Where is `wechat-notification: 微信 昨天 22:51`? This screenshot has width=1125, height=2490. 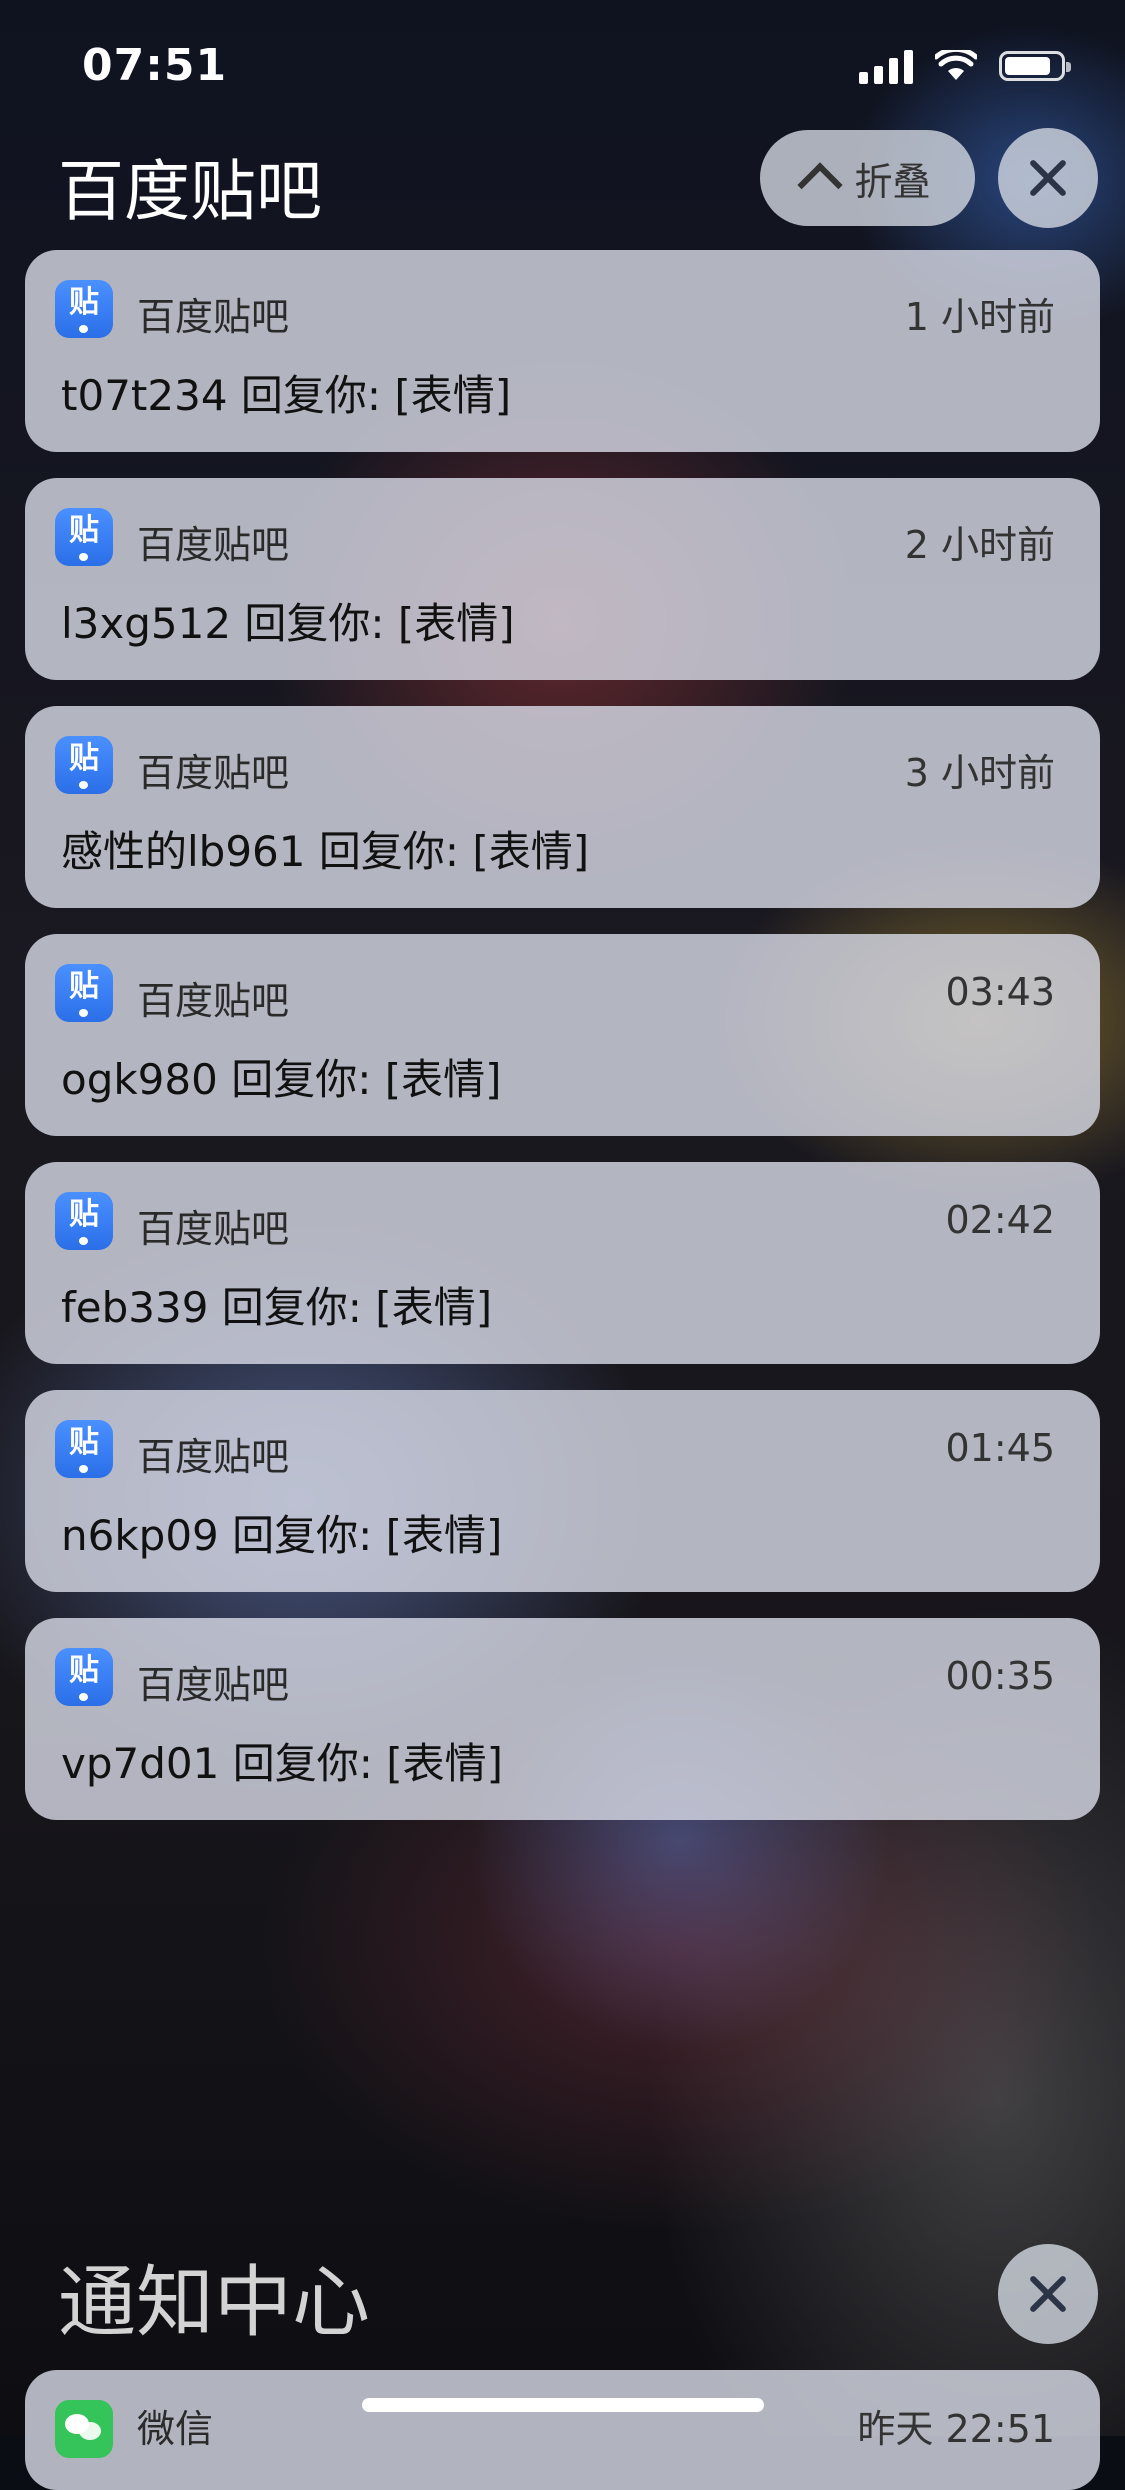 wechat-notification: 微信 昨天 22:51 is located at coordinates (562, 2430).